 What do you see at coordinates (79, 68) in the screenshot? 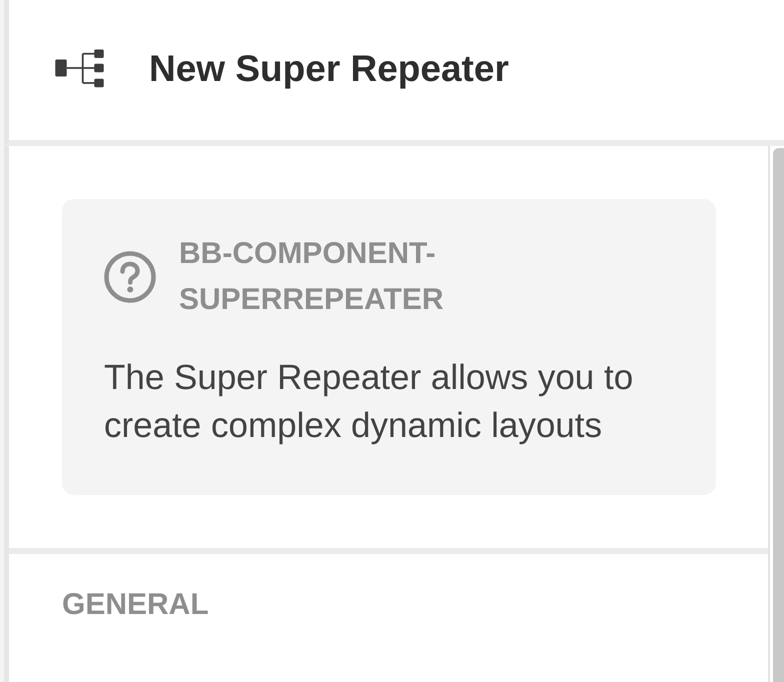
I see `tree-structure-icon` at bounding box center [79, 68].